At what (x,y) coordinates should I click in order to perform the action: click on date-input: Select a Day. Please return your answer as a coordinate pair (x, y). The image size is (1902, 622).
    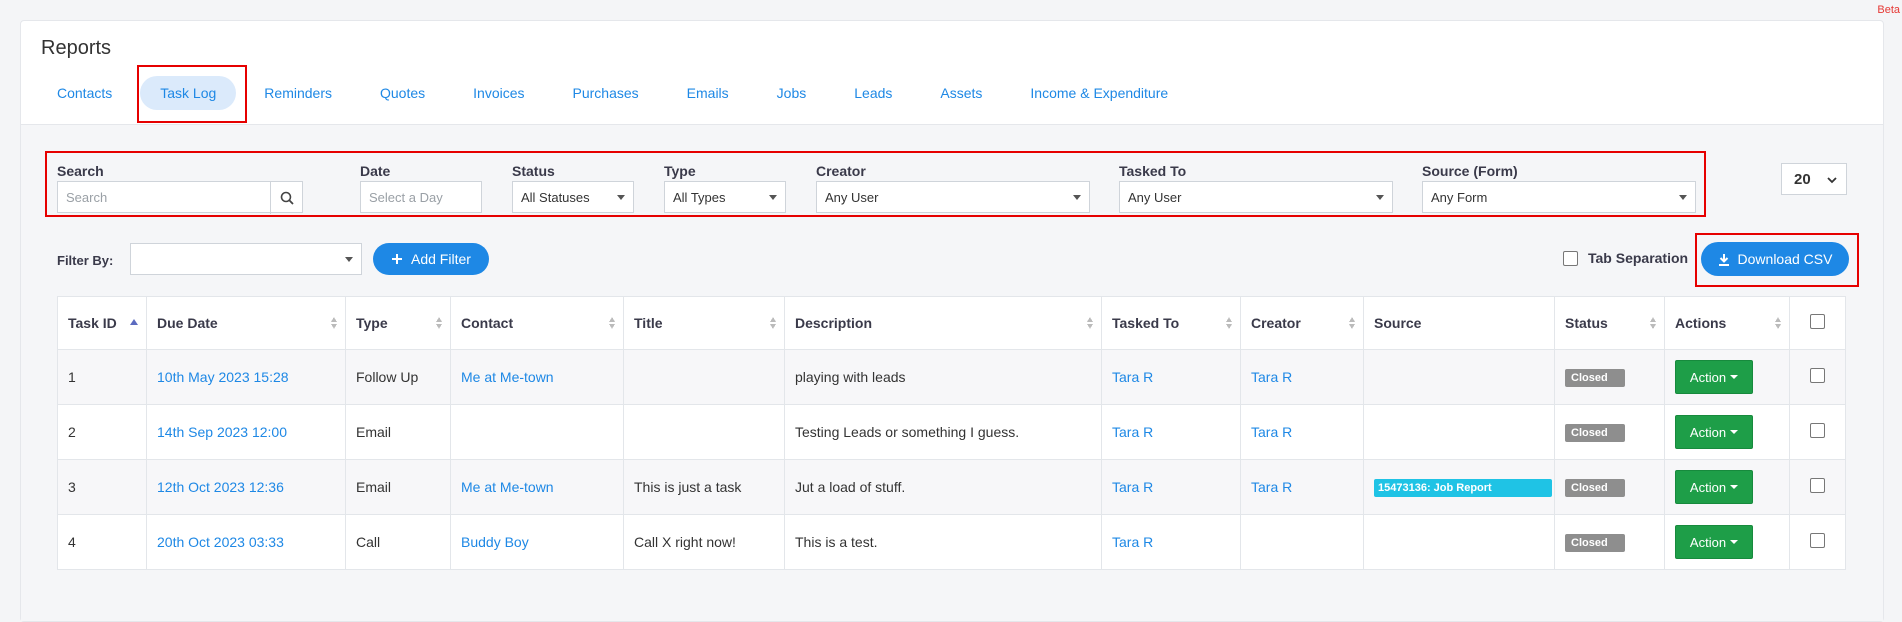
    Looking at the image, I should click on (421, 197).